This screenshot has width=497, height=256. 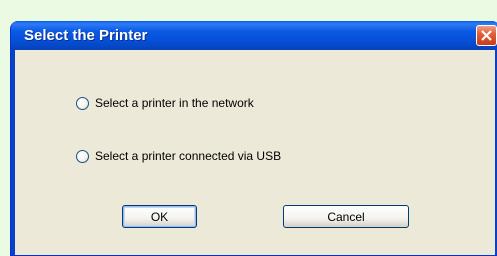 I want to click on radio-button-usb, so click(x=82, y=156).